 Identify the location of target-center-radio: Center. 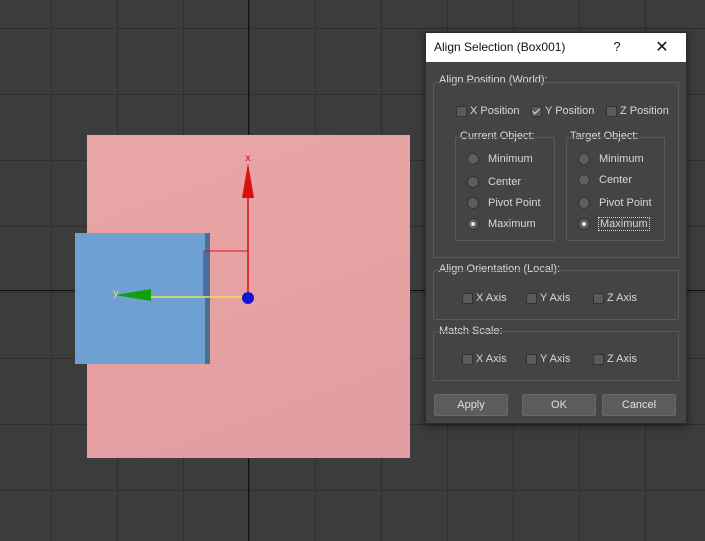
(605, 180).